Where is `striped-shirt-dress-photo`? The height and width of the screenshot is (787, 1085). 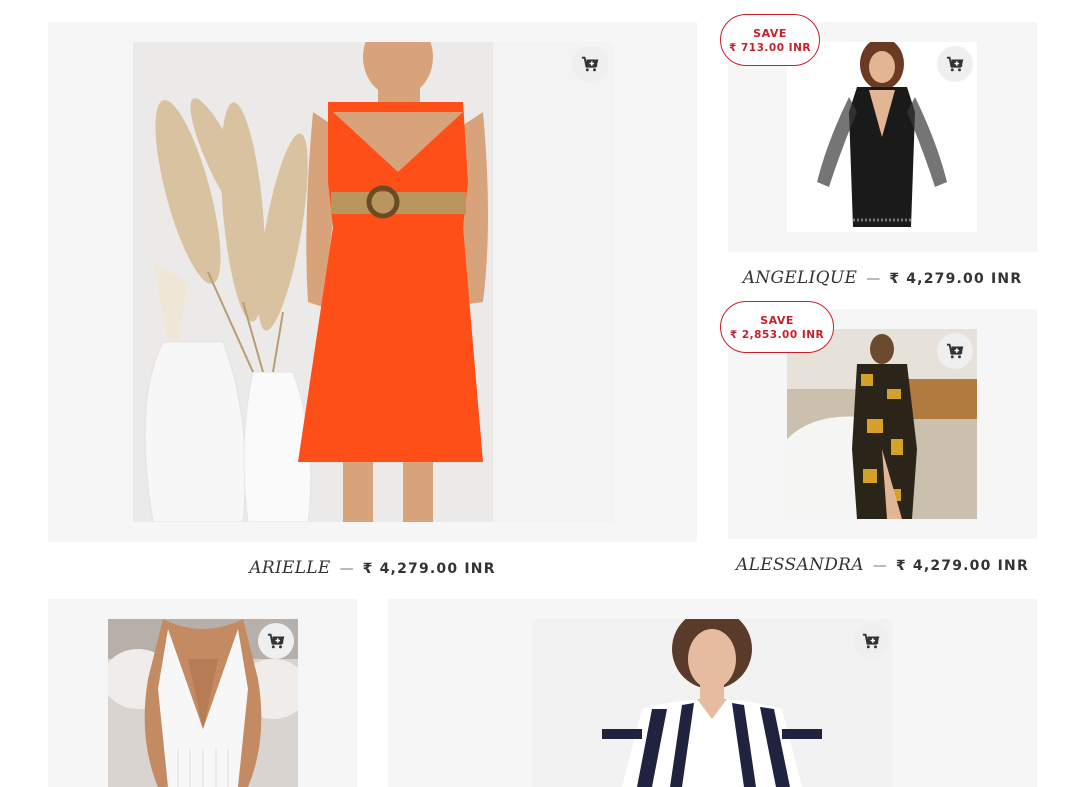
striped-shirt-dress-photo is located at coordinates (712, 703).